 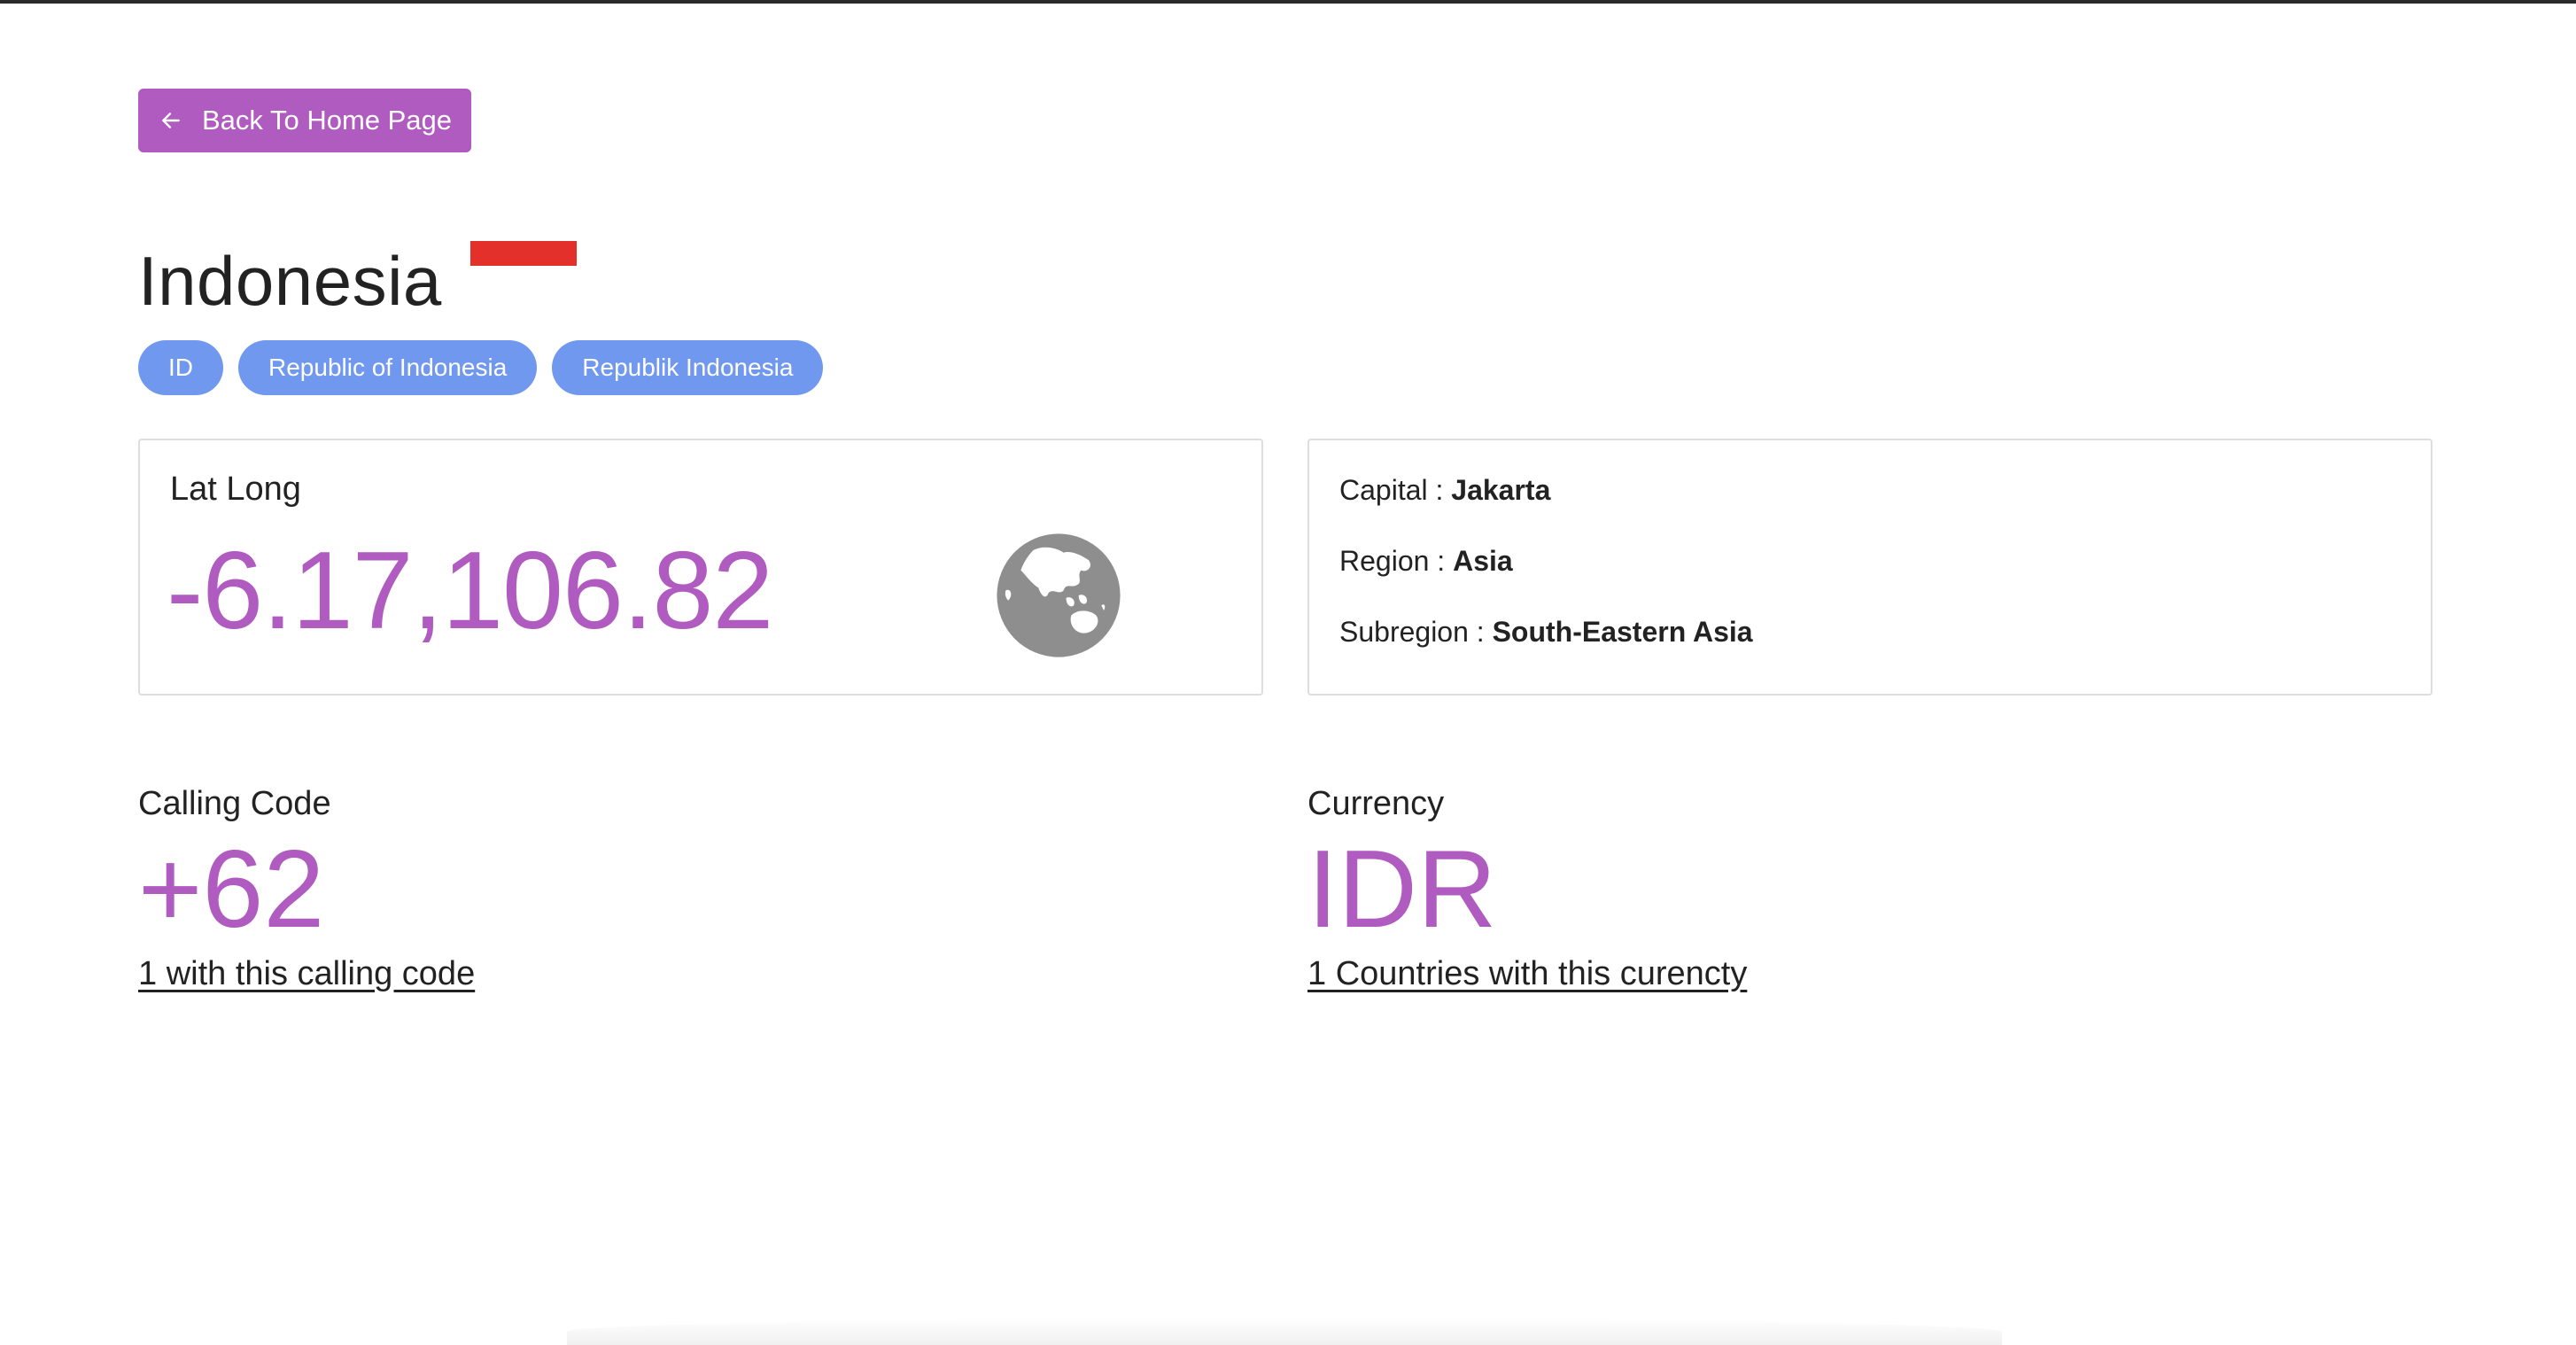 What do you see at coordinates (235, 489) in the screenshot?
I see `latlong-label: Lat Long` at bounding box center [235, 489].